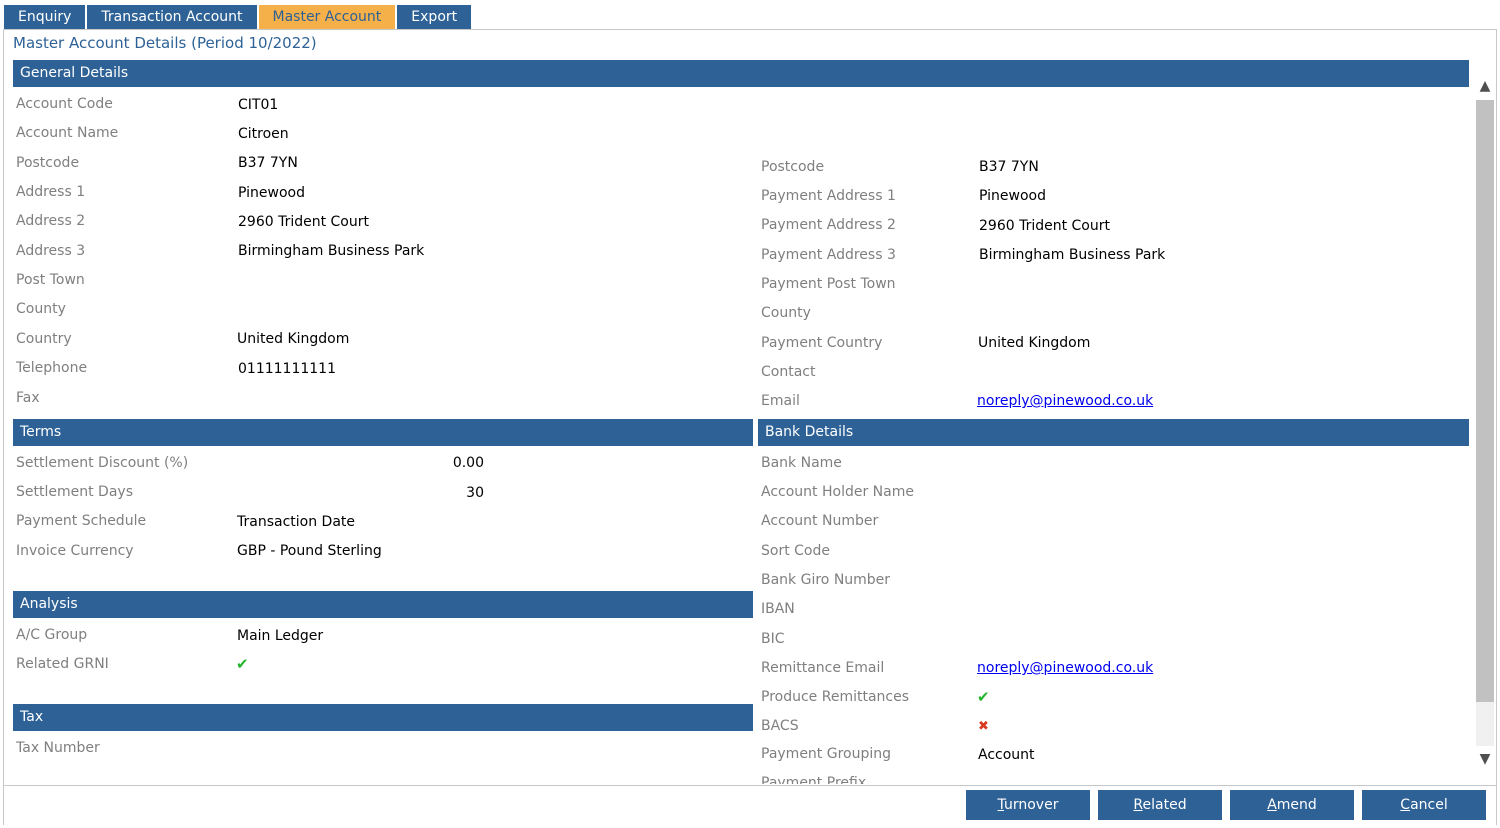  What do you see at coordinates (1405, 805) in the screenshot?
I see `cancel-button-accesskey: C` at bounding box center [1405, 805].